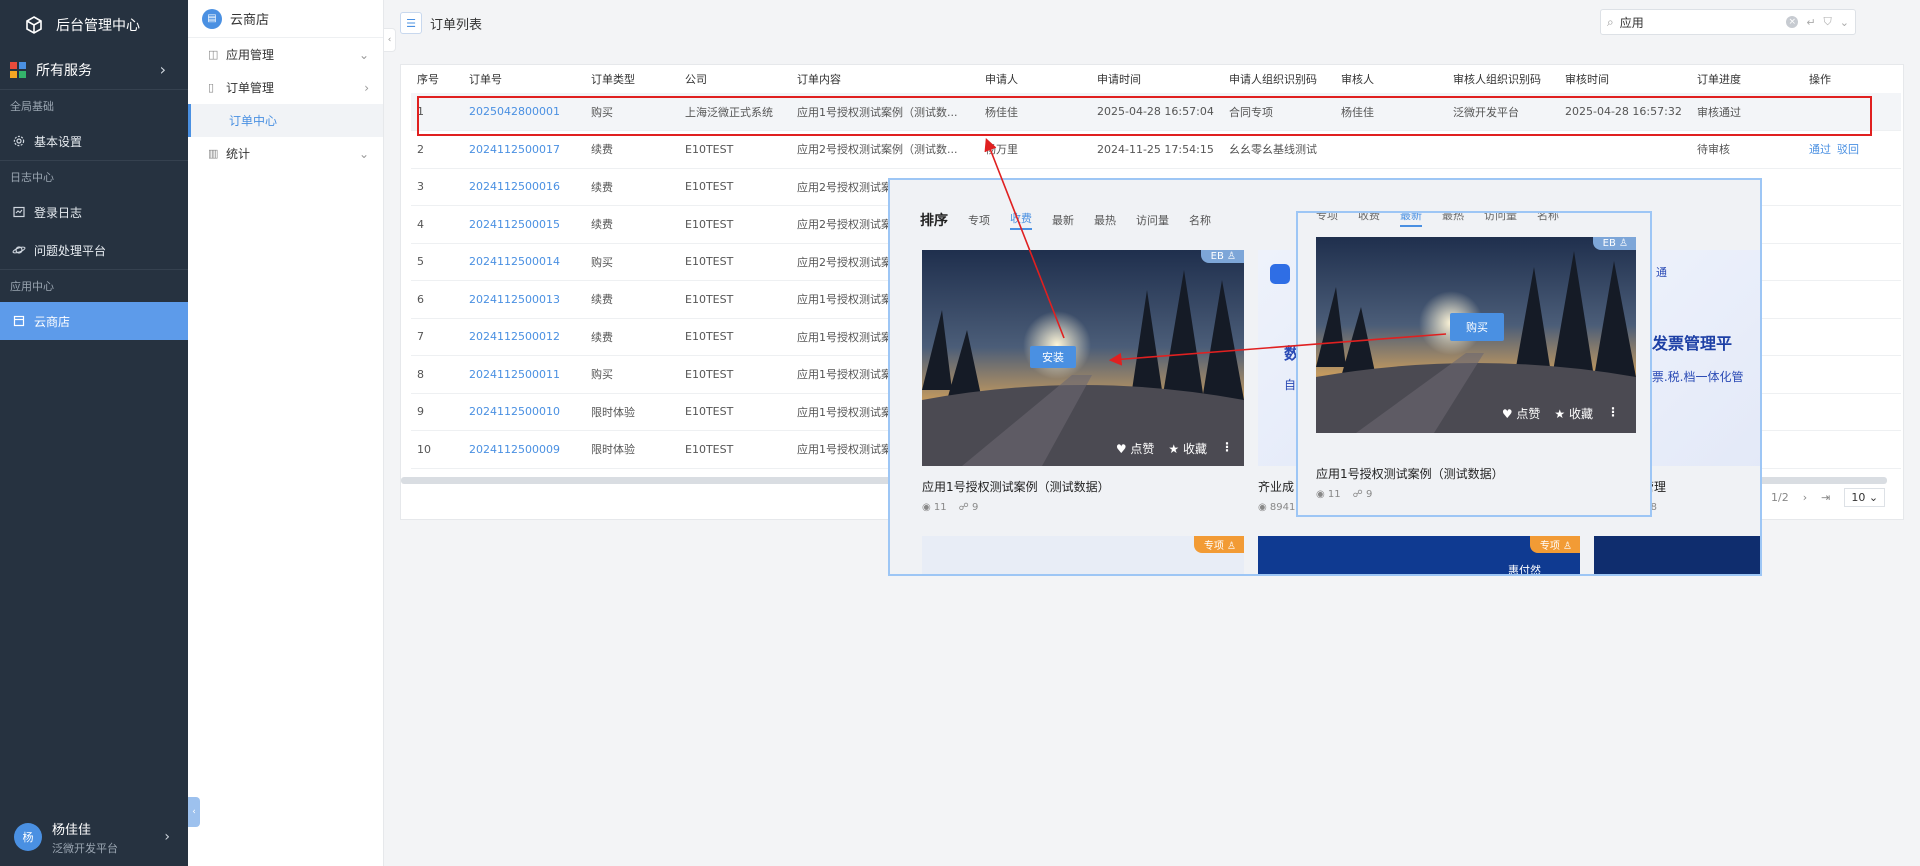 Image resolution: width=1920 pixels, height=866 pixels. Describe the element at coordinates (285, 87) in the screenshot. I see `subnav-item-order-management: ▯ 订单管理 ›` at that location.